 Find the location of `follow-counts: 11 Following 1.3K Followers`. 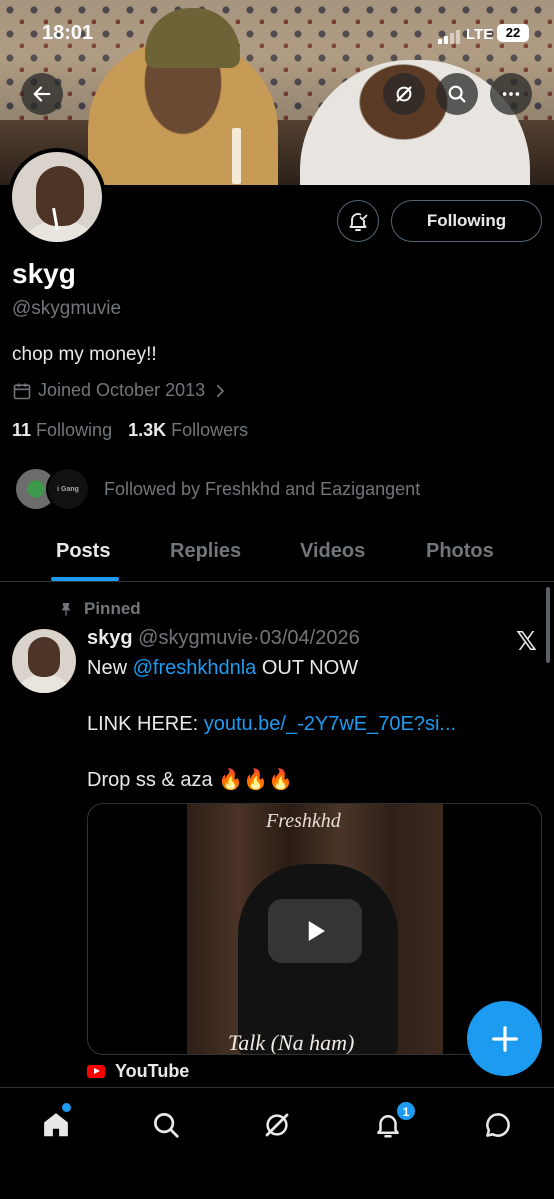

follow-counts: 11 Following 1.3K Followers is located at coordinates (130, 430).